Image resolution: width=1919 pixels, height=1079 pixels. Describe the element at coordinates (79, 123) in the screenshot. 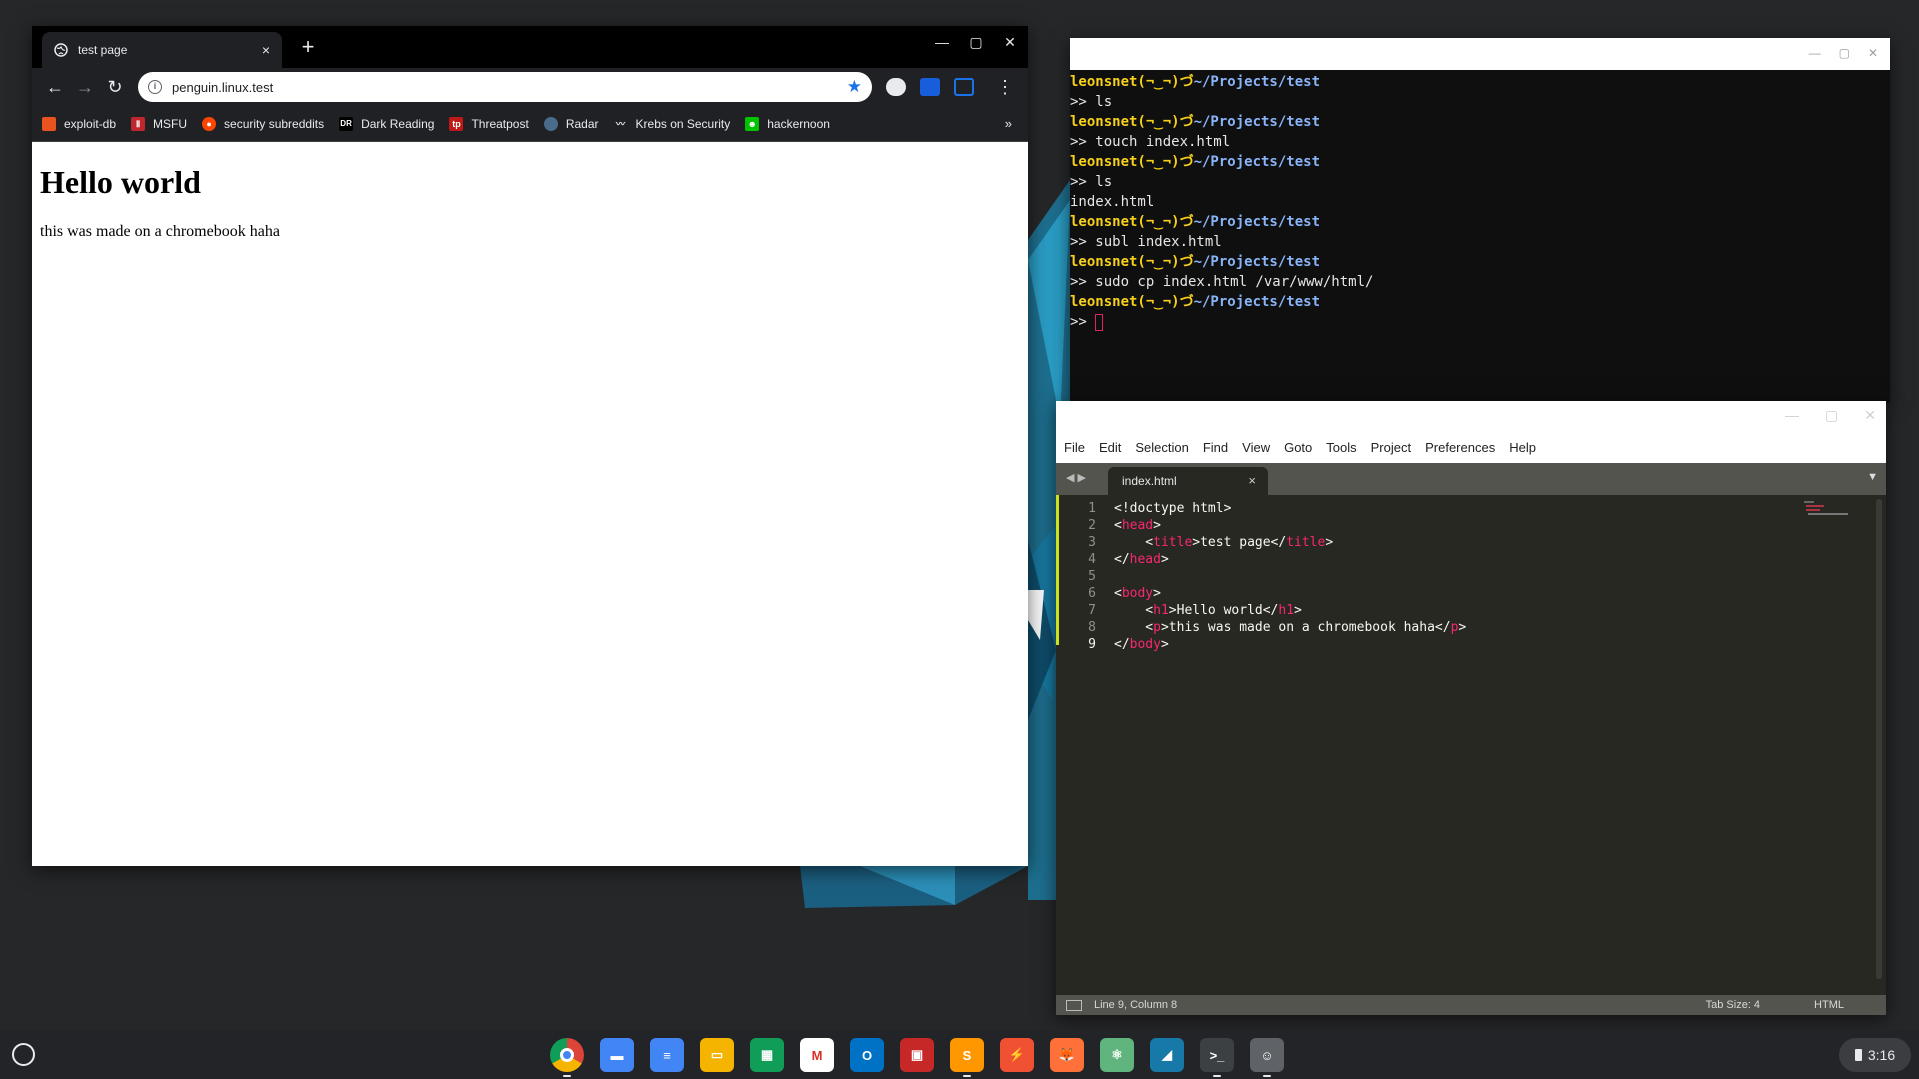

I see `bookmark-exploit-db: exploit-db` at that location.